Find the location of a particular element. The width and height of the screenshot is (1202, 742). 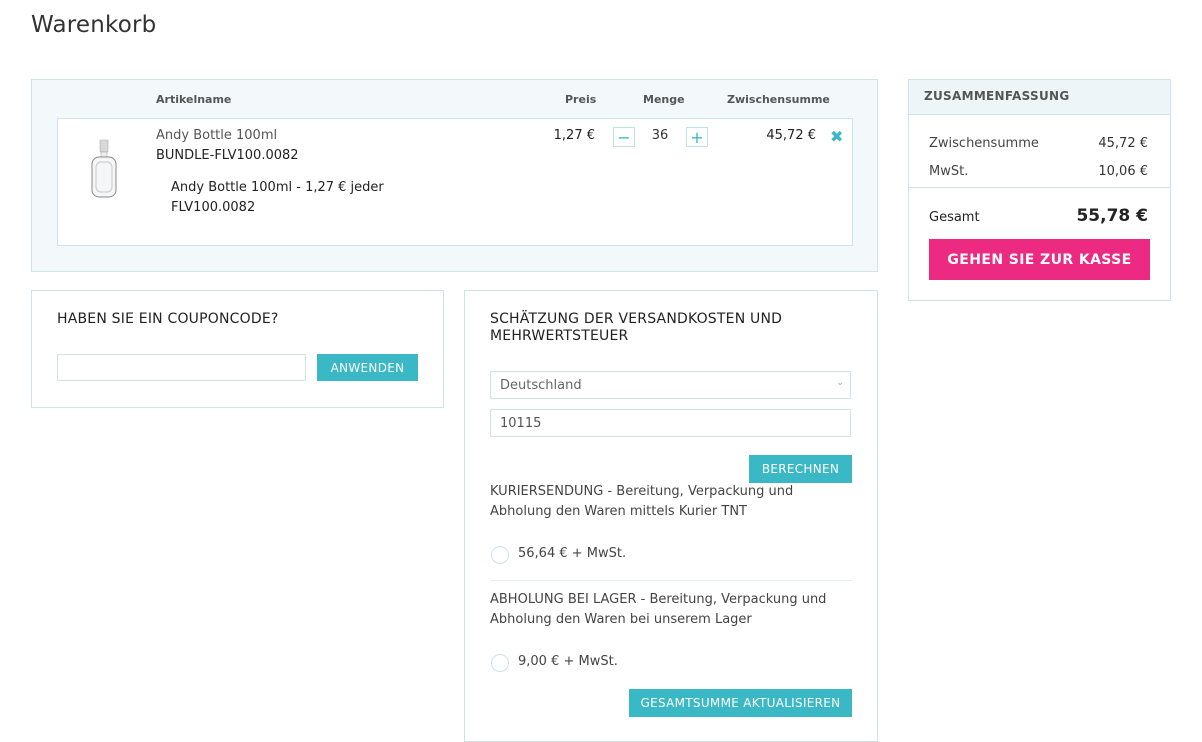

calculate-shipping-button: BERECHNEN is located at coordinates (800, 469).